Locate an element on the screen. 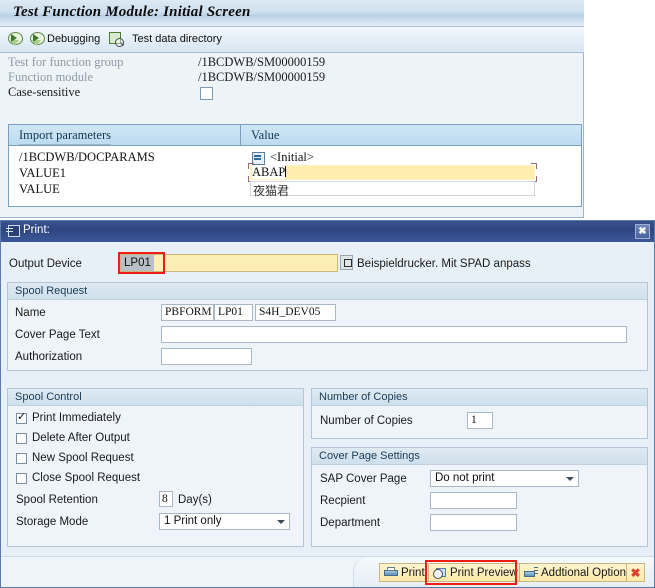 The height and width of the screenshot is (588, 655). test-data-directory-icon is located at coordinates (116, 39).